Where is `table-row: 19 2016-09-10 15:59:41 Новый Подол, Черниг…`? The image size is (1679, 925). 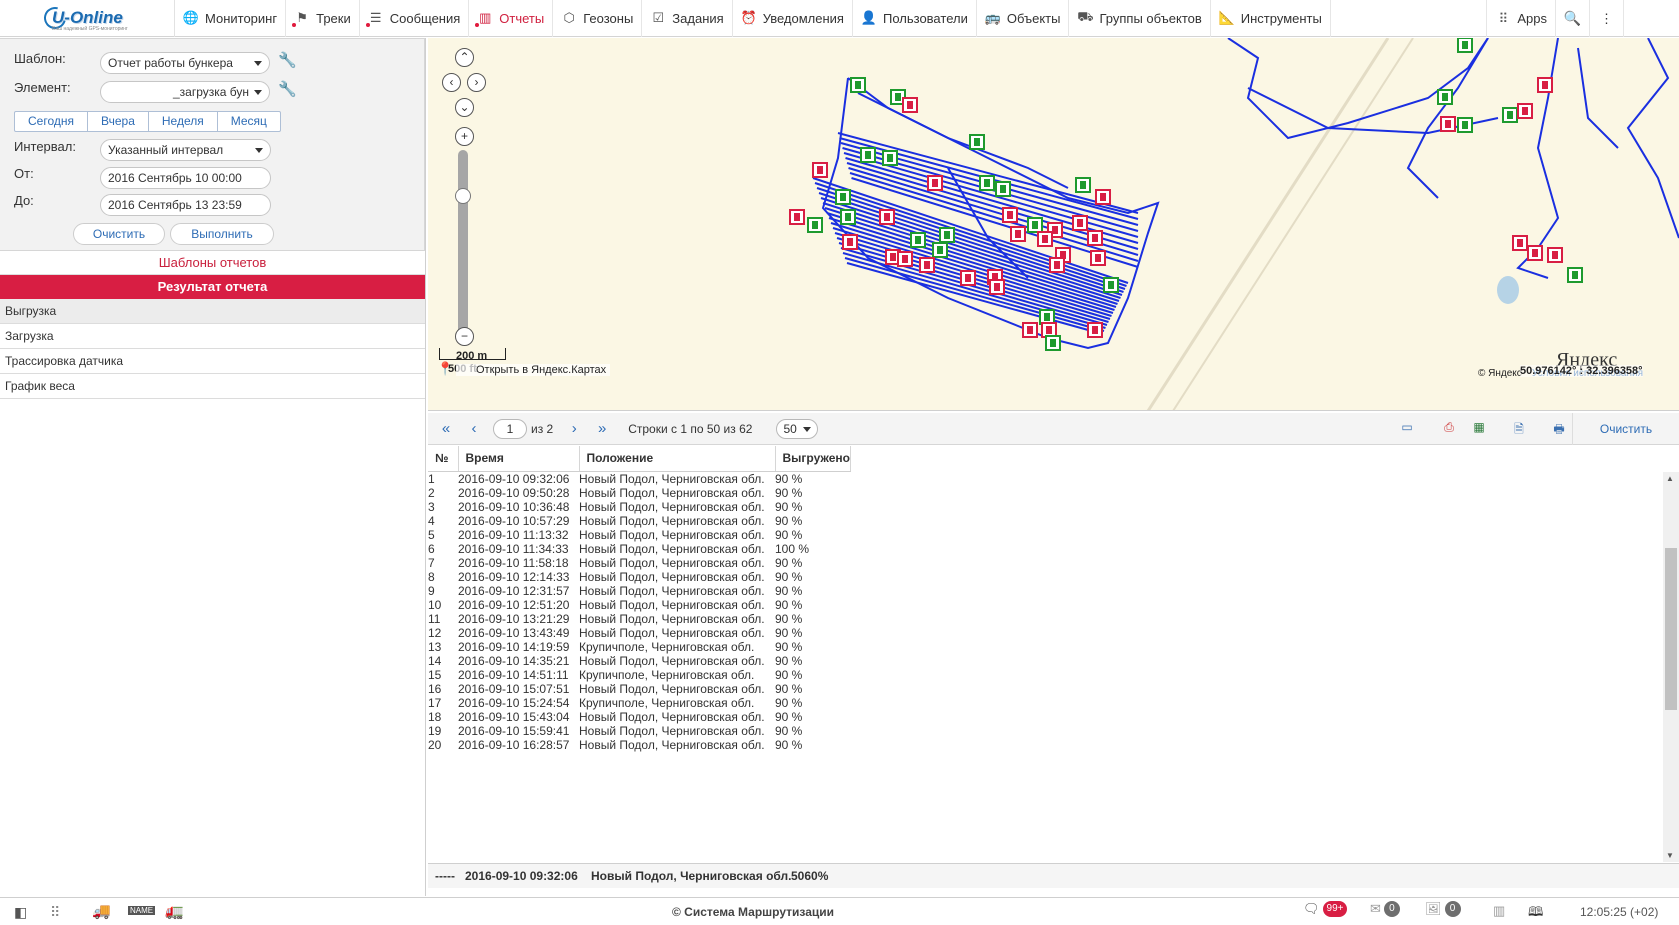 table-row: 19 2016-09-10 15:59:41 Новый Подол, Черниг… is located at coordinates (638, 731).